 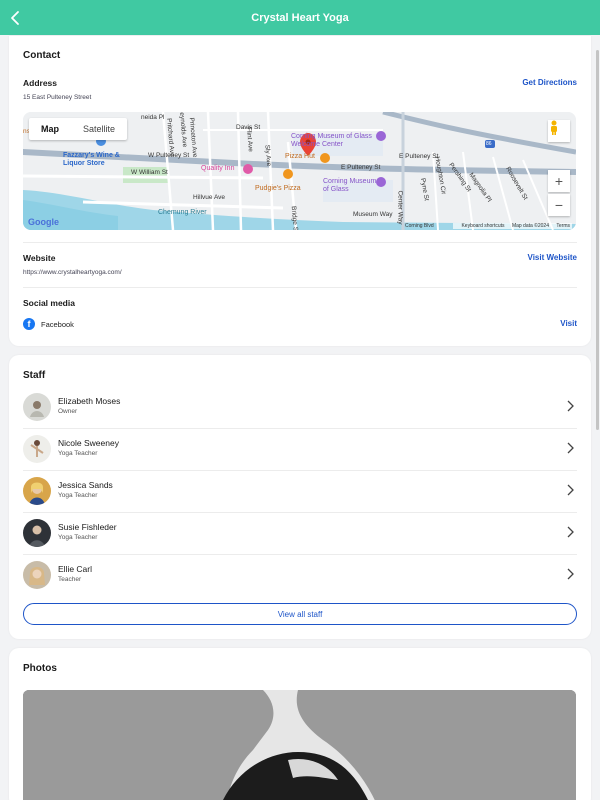 What do you see at coordinates (530, 226) in the screenshot?
I see `map-data-text: Map data ©2024` at bounding box center [530, 226].